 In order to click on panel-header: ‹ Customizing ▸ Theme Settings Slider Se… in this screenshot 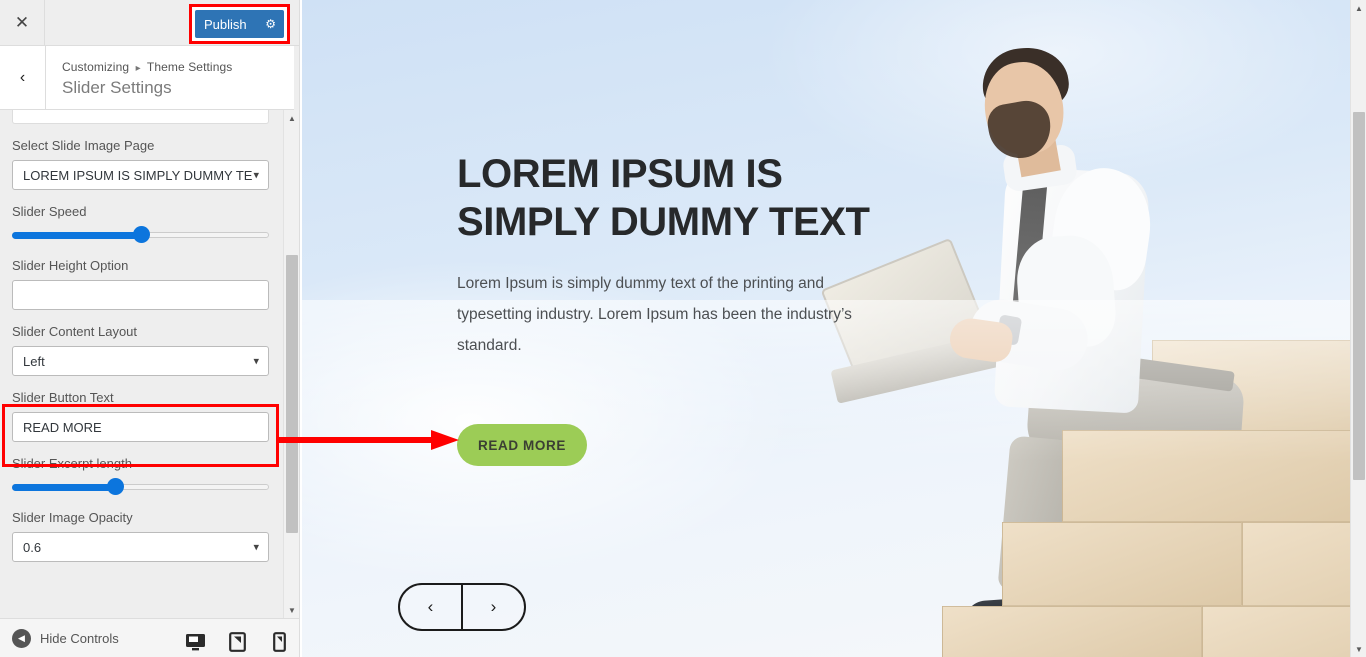, I will do `click(147, 78)`.